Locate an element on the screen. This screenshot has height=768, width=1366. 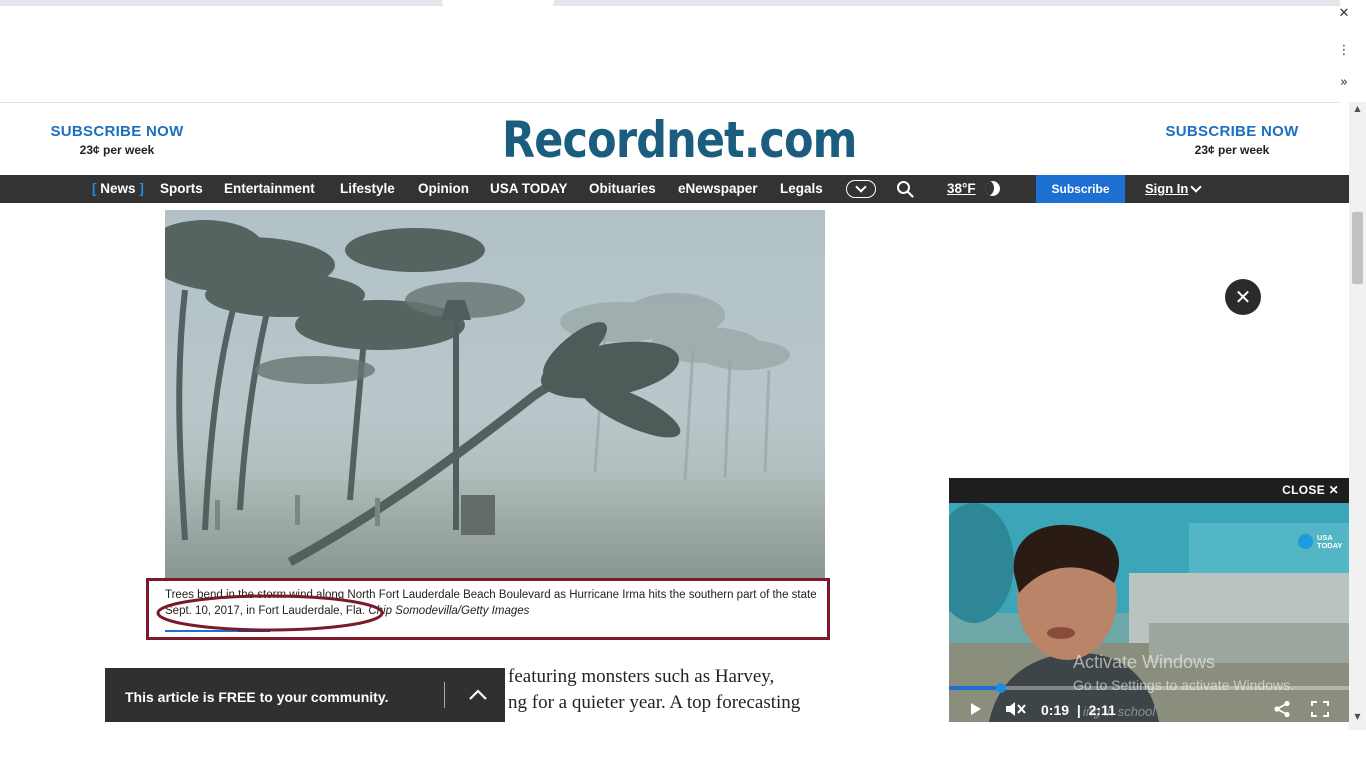
watermark-title: Activate Windows is located at coordinates (1144, 662).